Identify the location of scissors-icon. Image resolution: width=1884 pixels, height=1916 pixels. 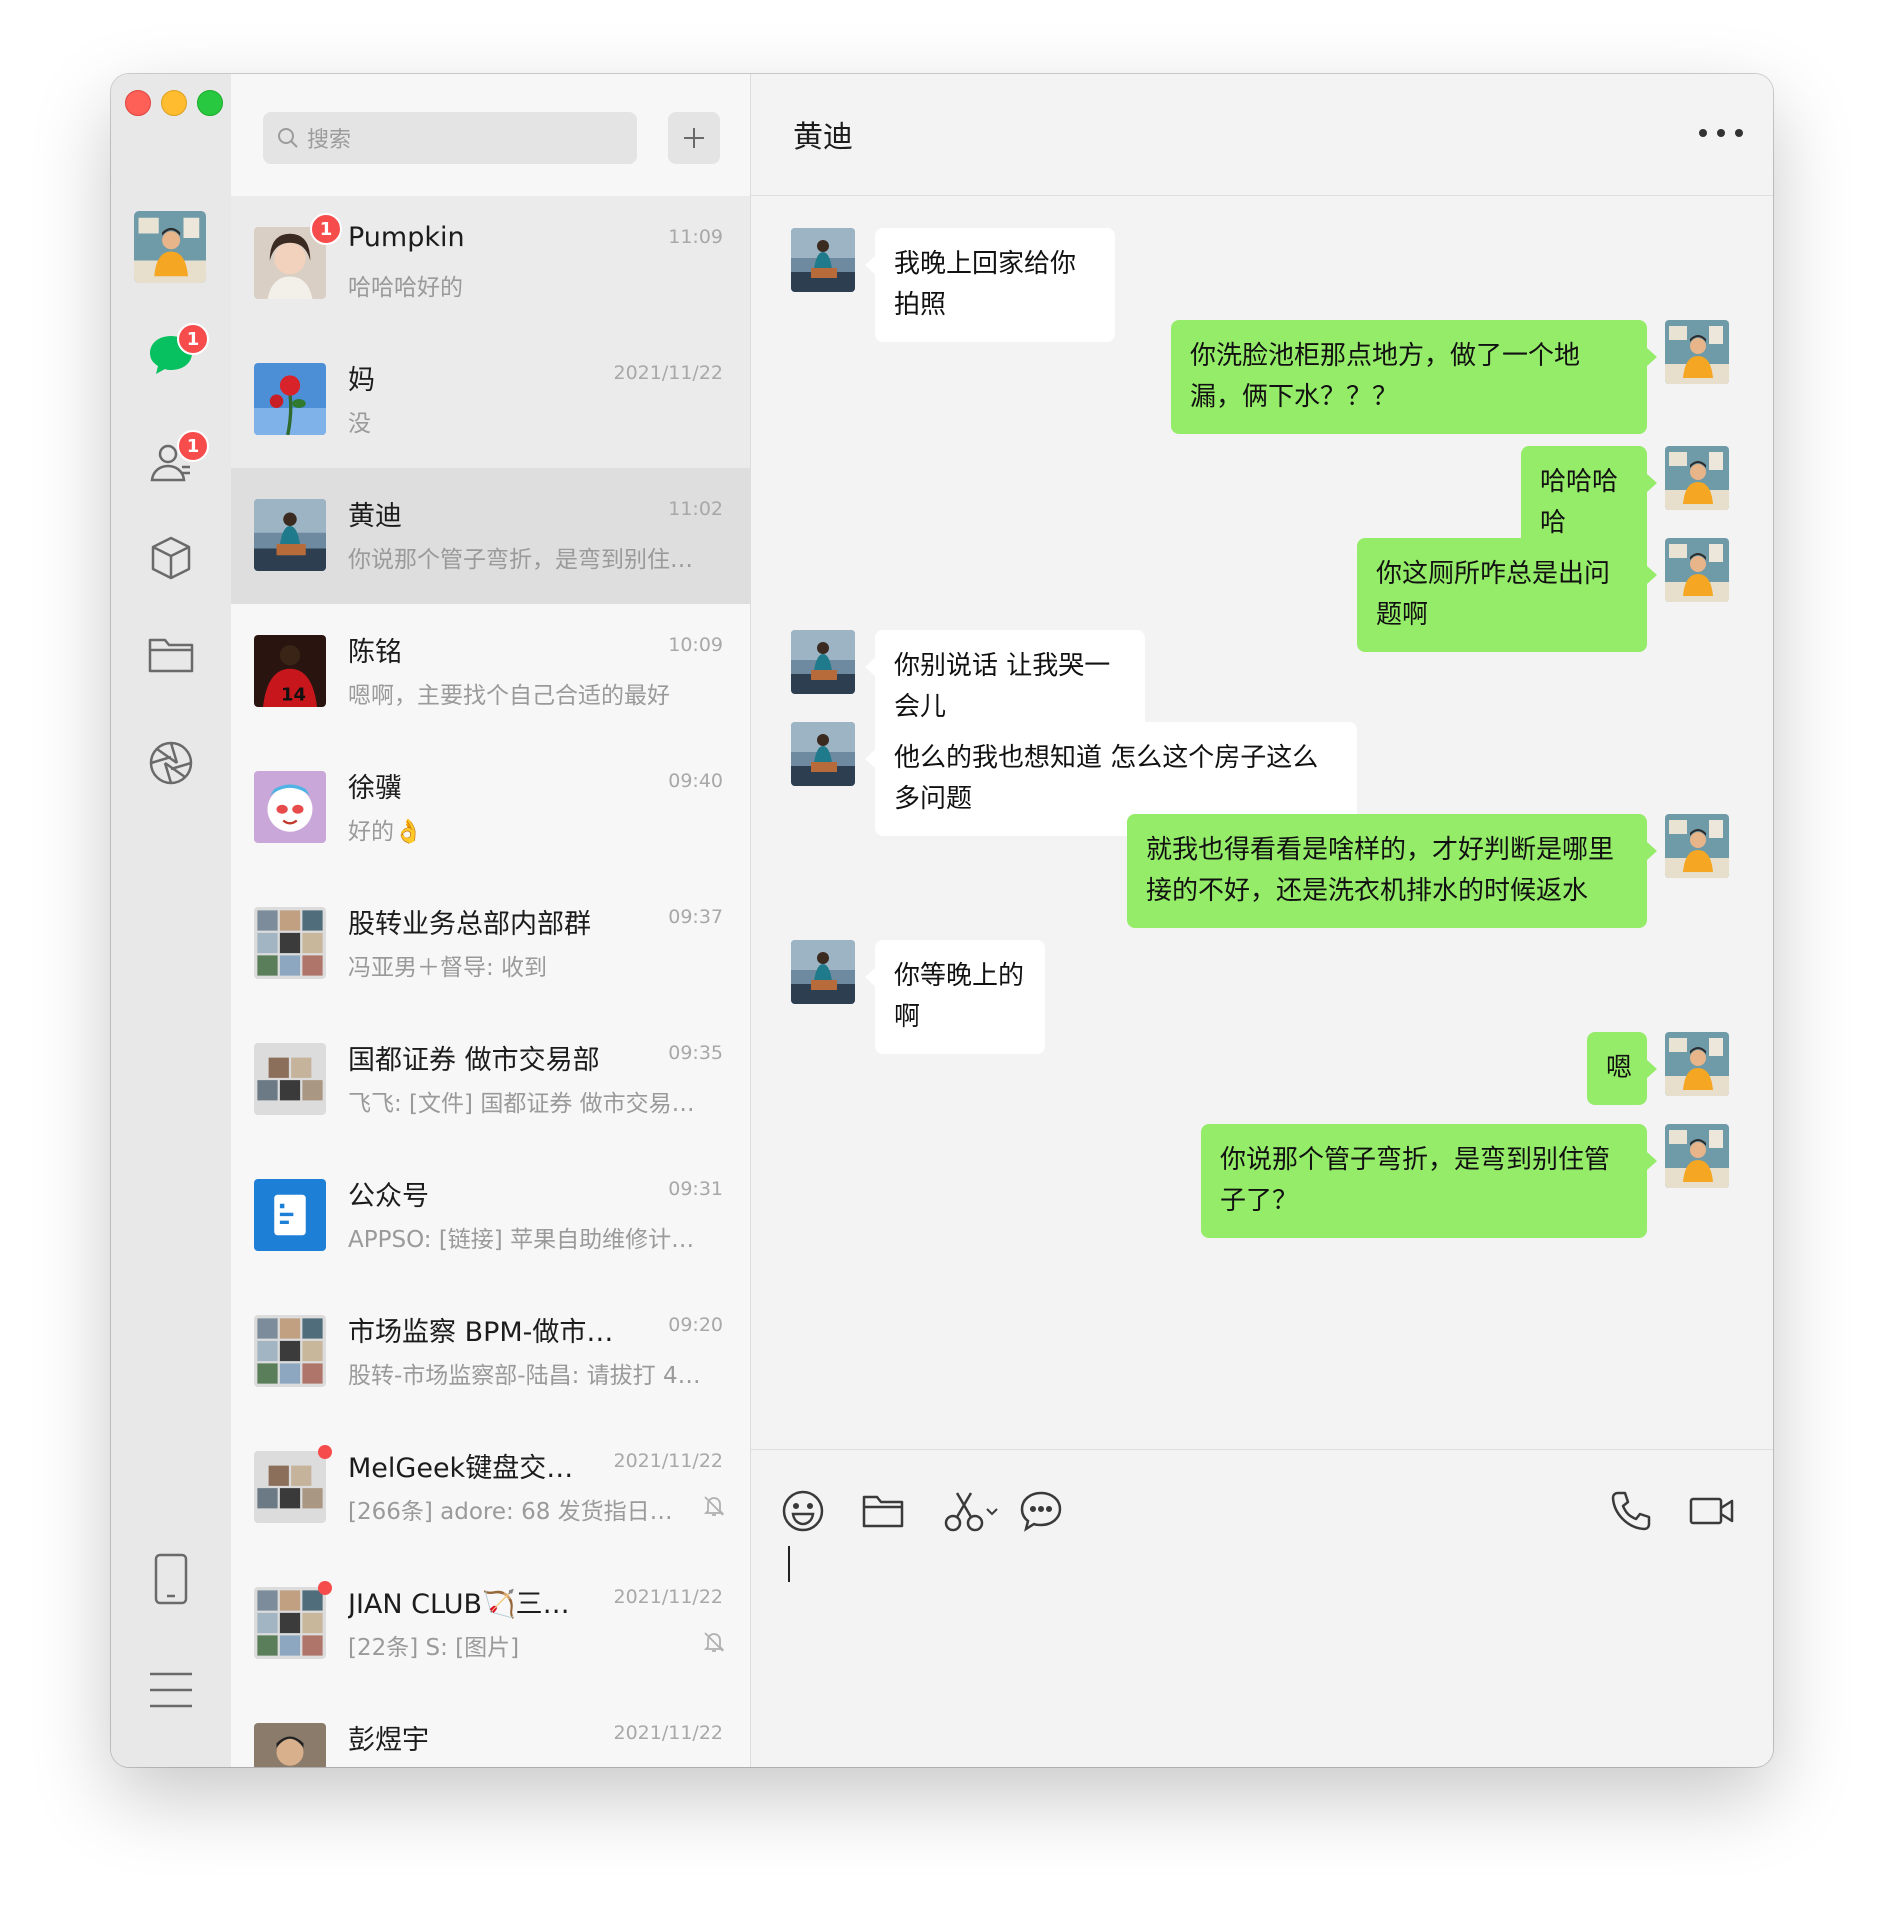
(971, 1512).